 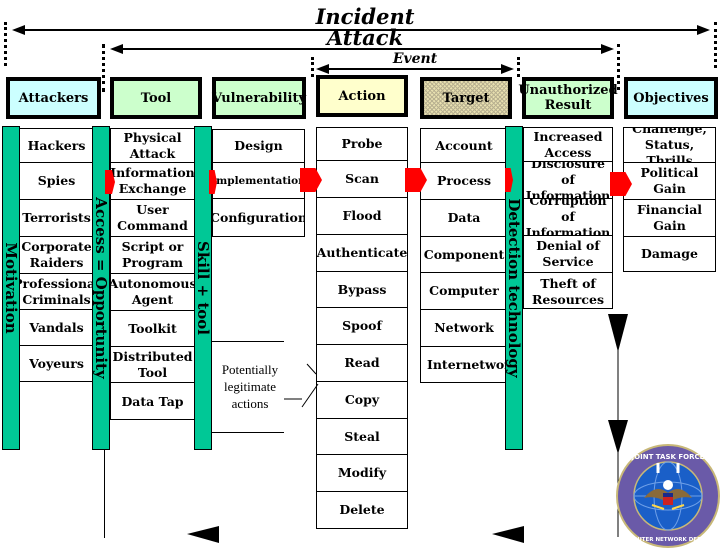 What do you see at coordinates (53, 98) in the screenshot?
I see `header-attackers: Attackers` at bounding box center [53, 98].